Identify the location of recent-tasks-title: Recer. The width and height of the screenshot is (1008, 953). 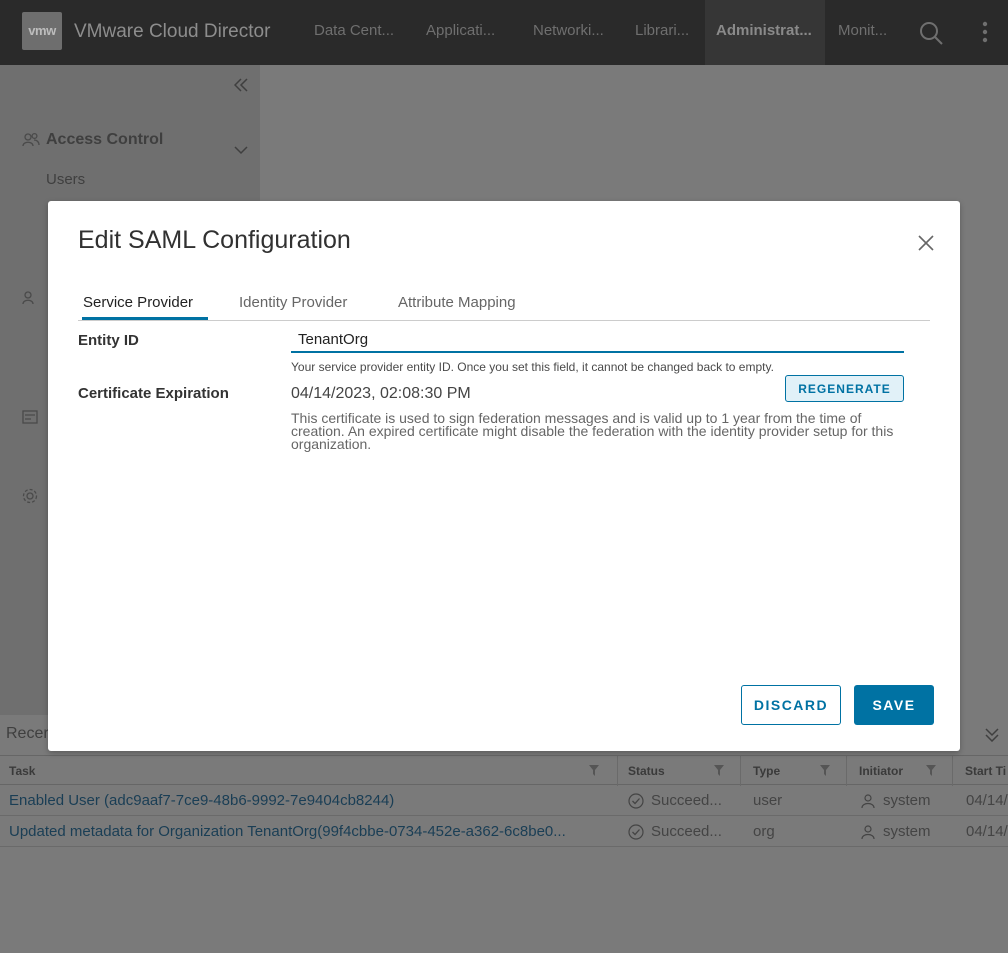
(27, 734).